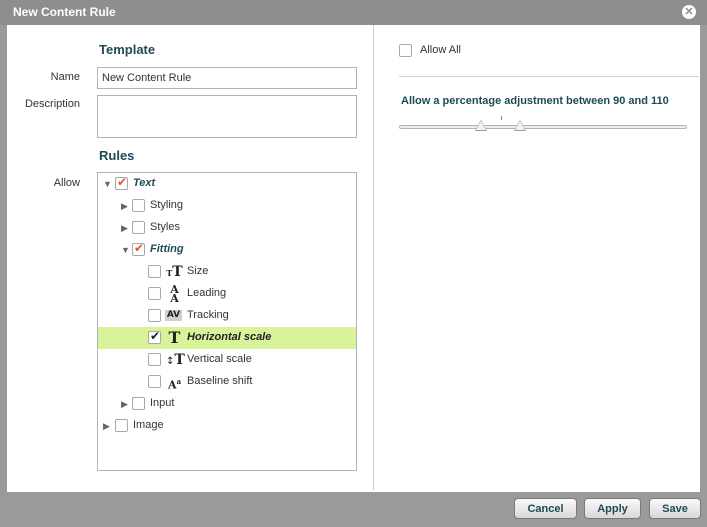 This screenshot has width=707, height=527. I want to click on allow-label: Allow, so click(66, 183).